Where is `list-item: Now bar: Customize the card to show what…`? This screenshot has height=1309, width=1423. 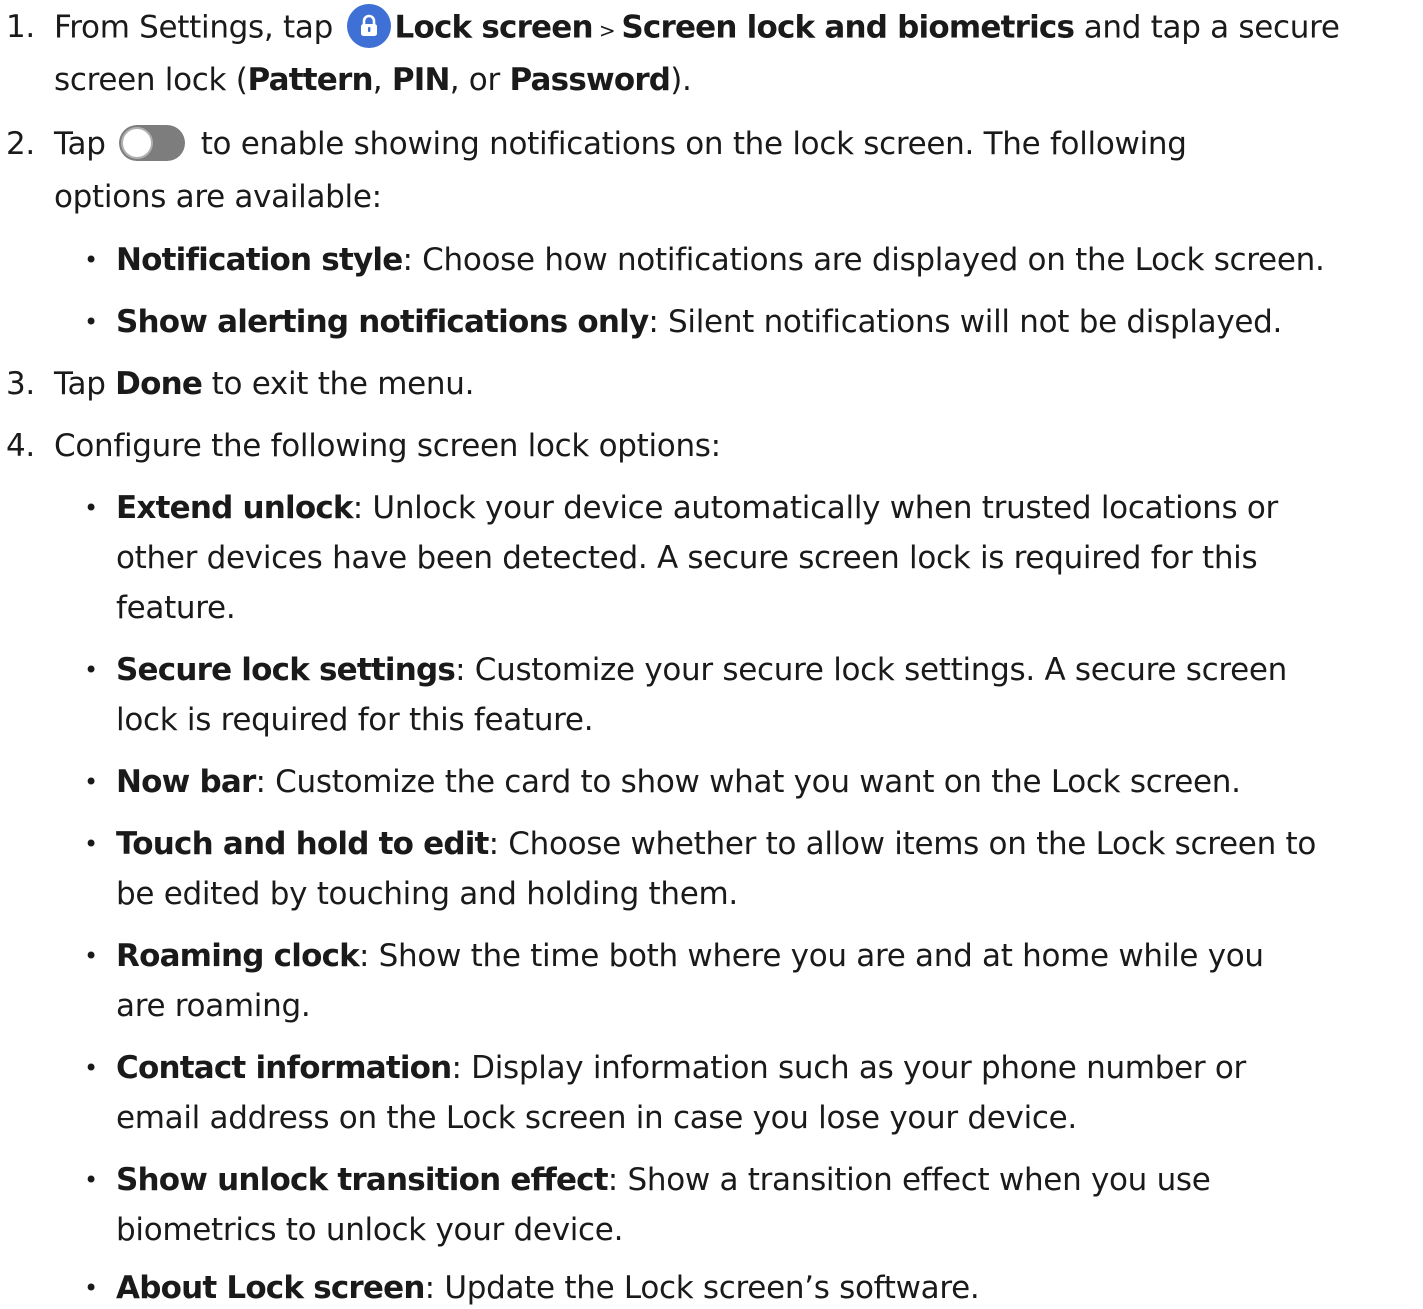 list-item: Now bar: Customize the card to show what… is located at coordinates (678, 782).